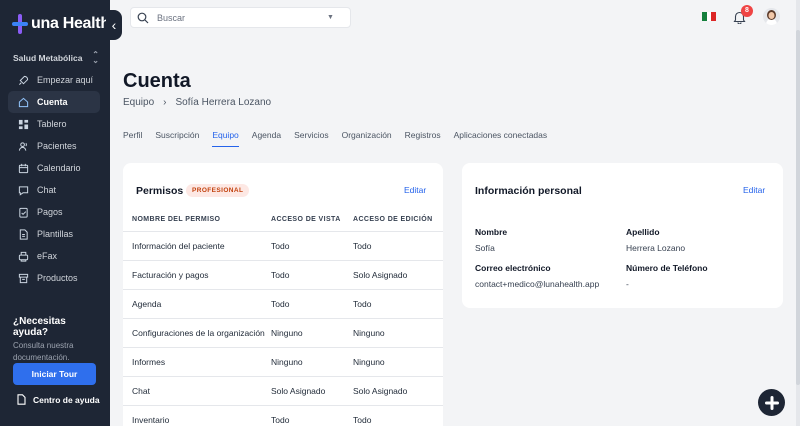 The image size is (800, 426). I want to click on tab-organizacion: Organización, so click(367, 138).